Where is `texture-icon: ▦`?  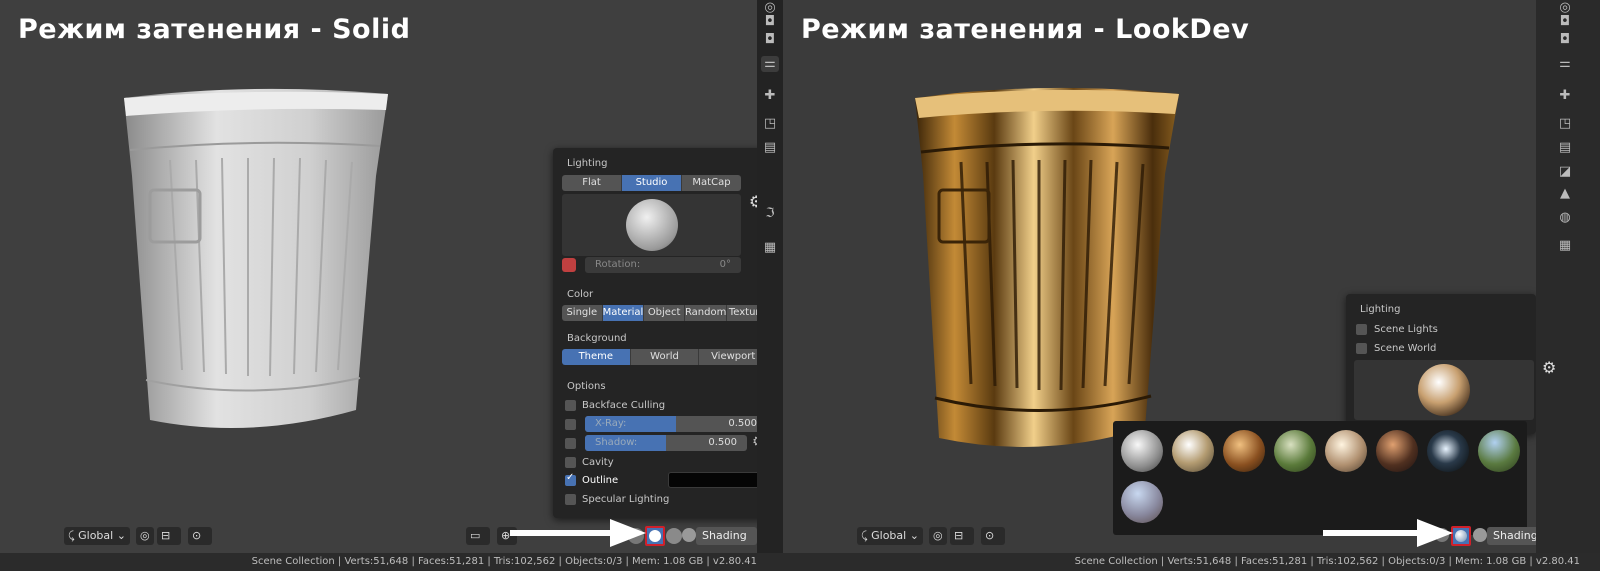 texture-icon: ▦ is located at coordinates (1565, 246).